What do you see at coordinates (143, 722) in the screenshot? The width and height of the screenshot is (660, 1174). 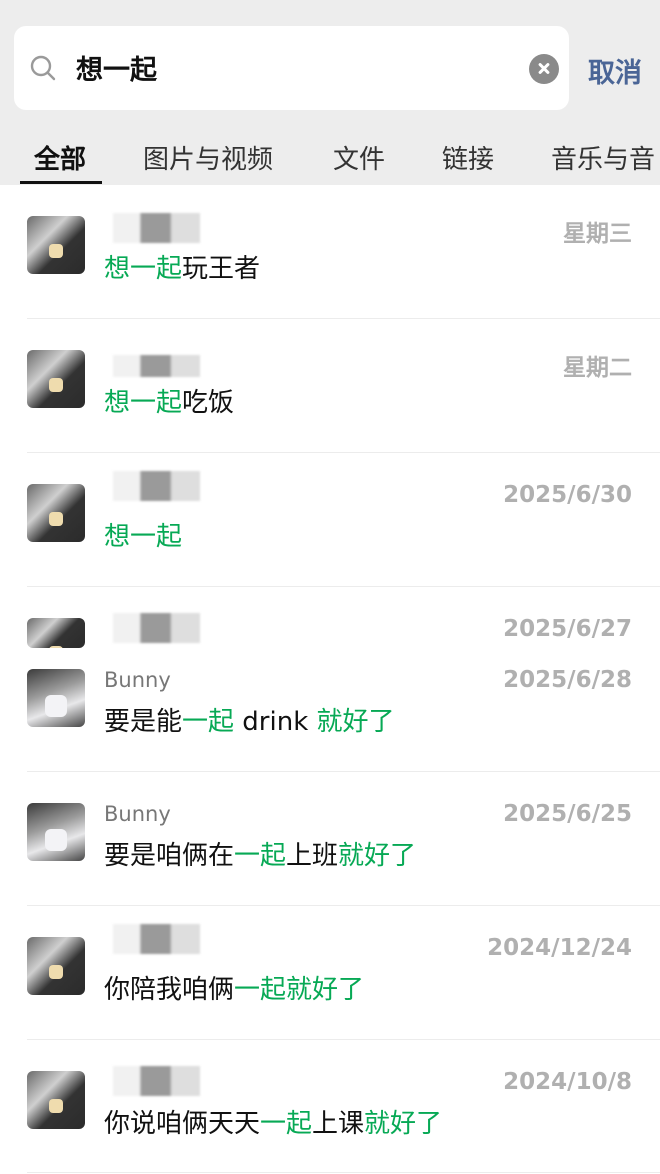 I see `message-text: 要是能` at bounding box center [143, 722].